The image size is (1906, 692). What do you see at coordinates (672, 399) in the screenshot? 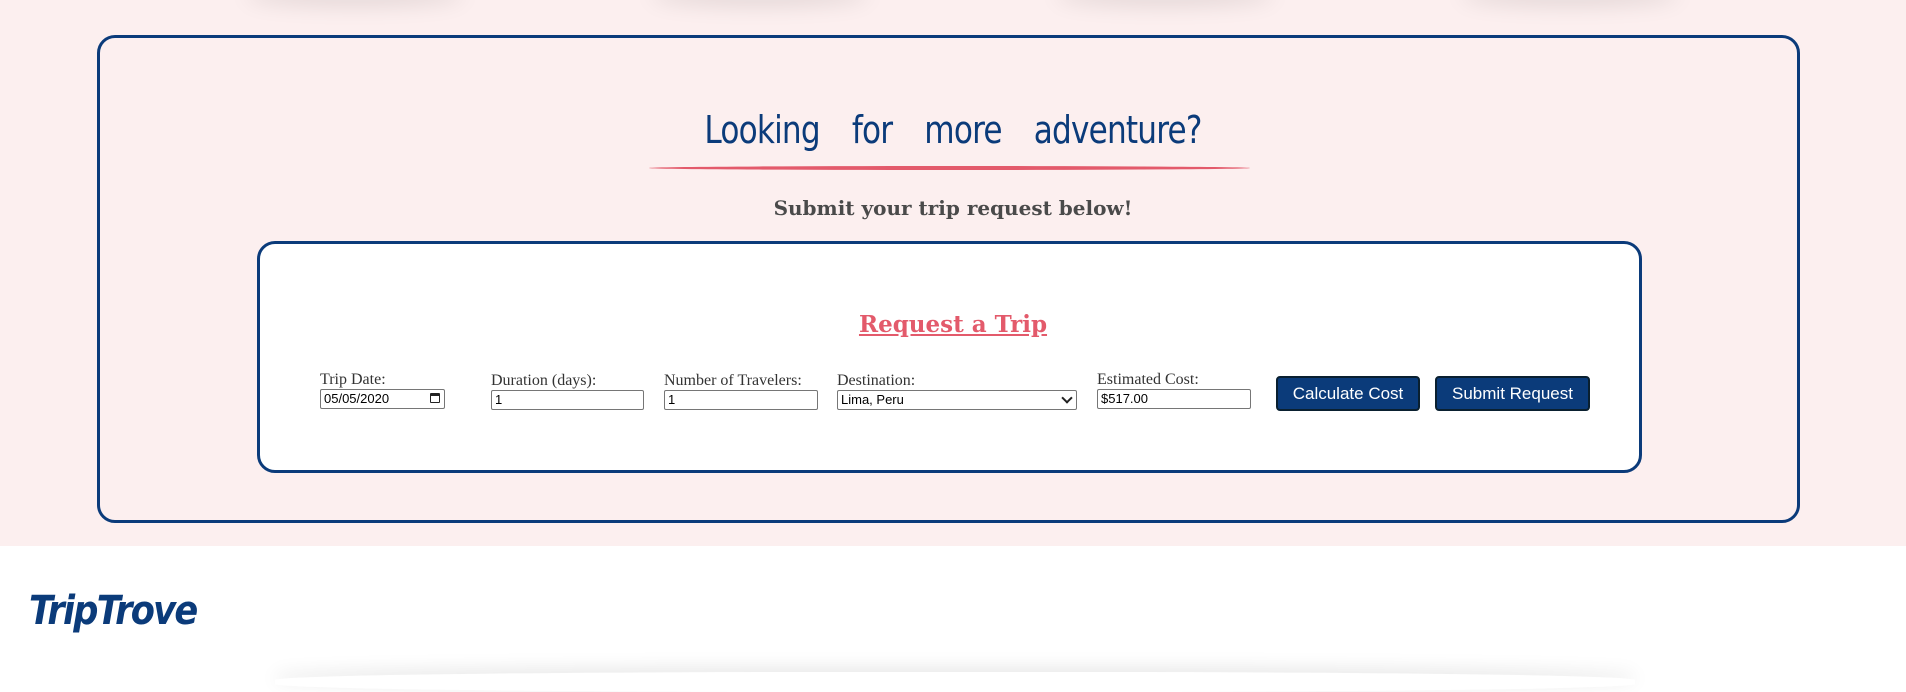
I see `travelers-value: 1` at bounding box center [672, 399].